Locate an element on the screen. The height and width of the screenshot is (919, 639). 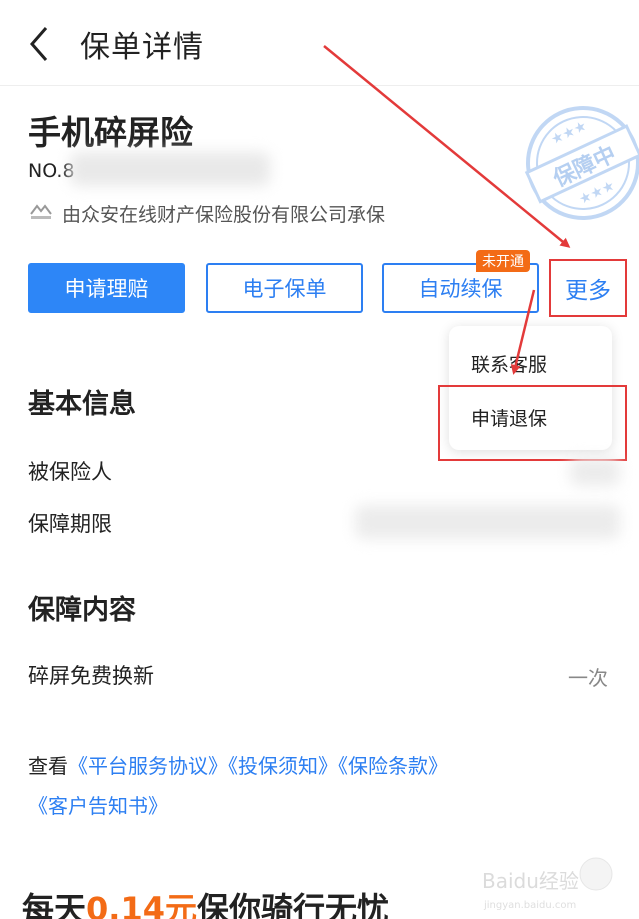
insurer-logo-icon is located at coordinates (41, 211).